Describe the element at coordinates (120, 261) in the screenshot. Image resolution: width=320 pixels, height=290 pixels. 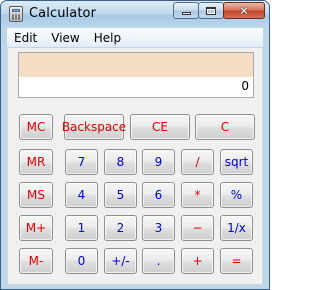
I see `sign-toggle-button: +/-` at that location.